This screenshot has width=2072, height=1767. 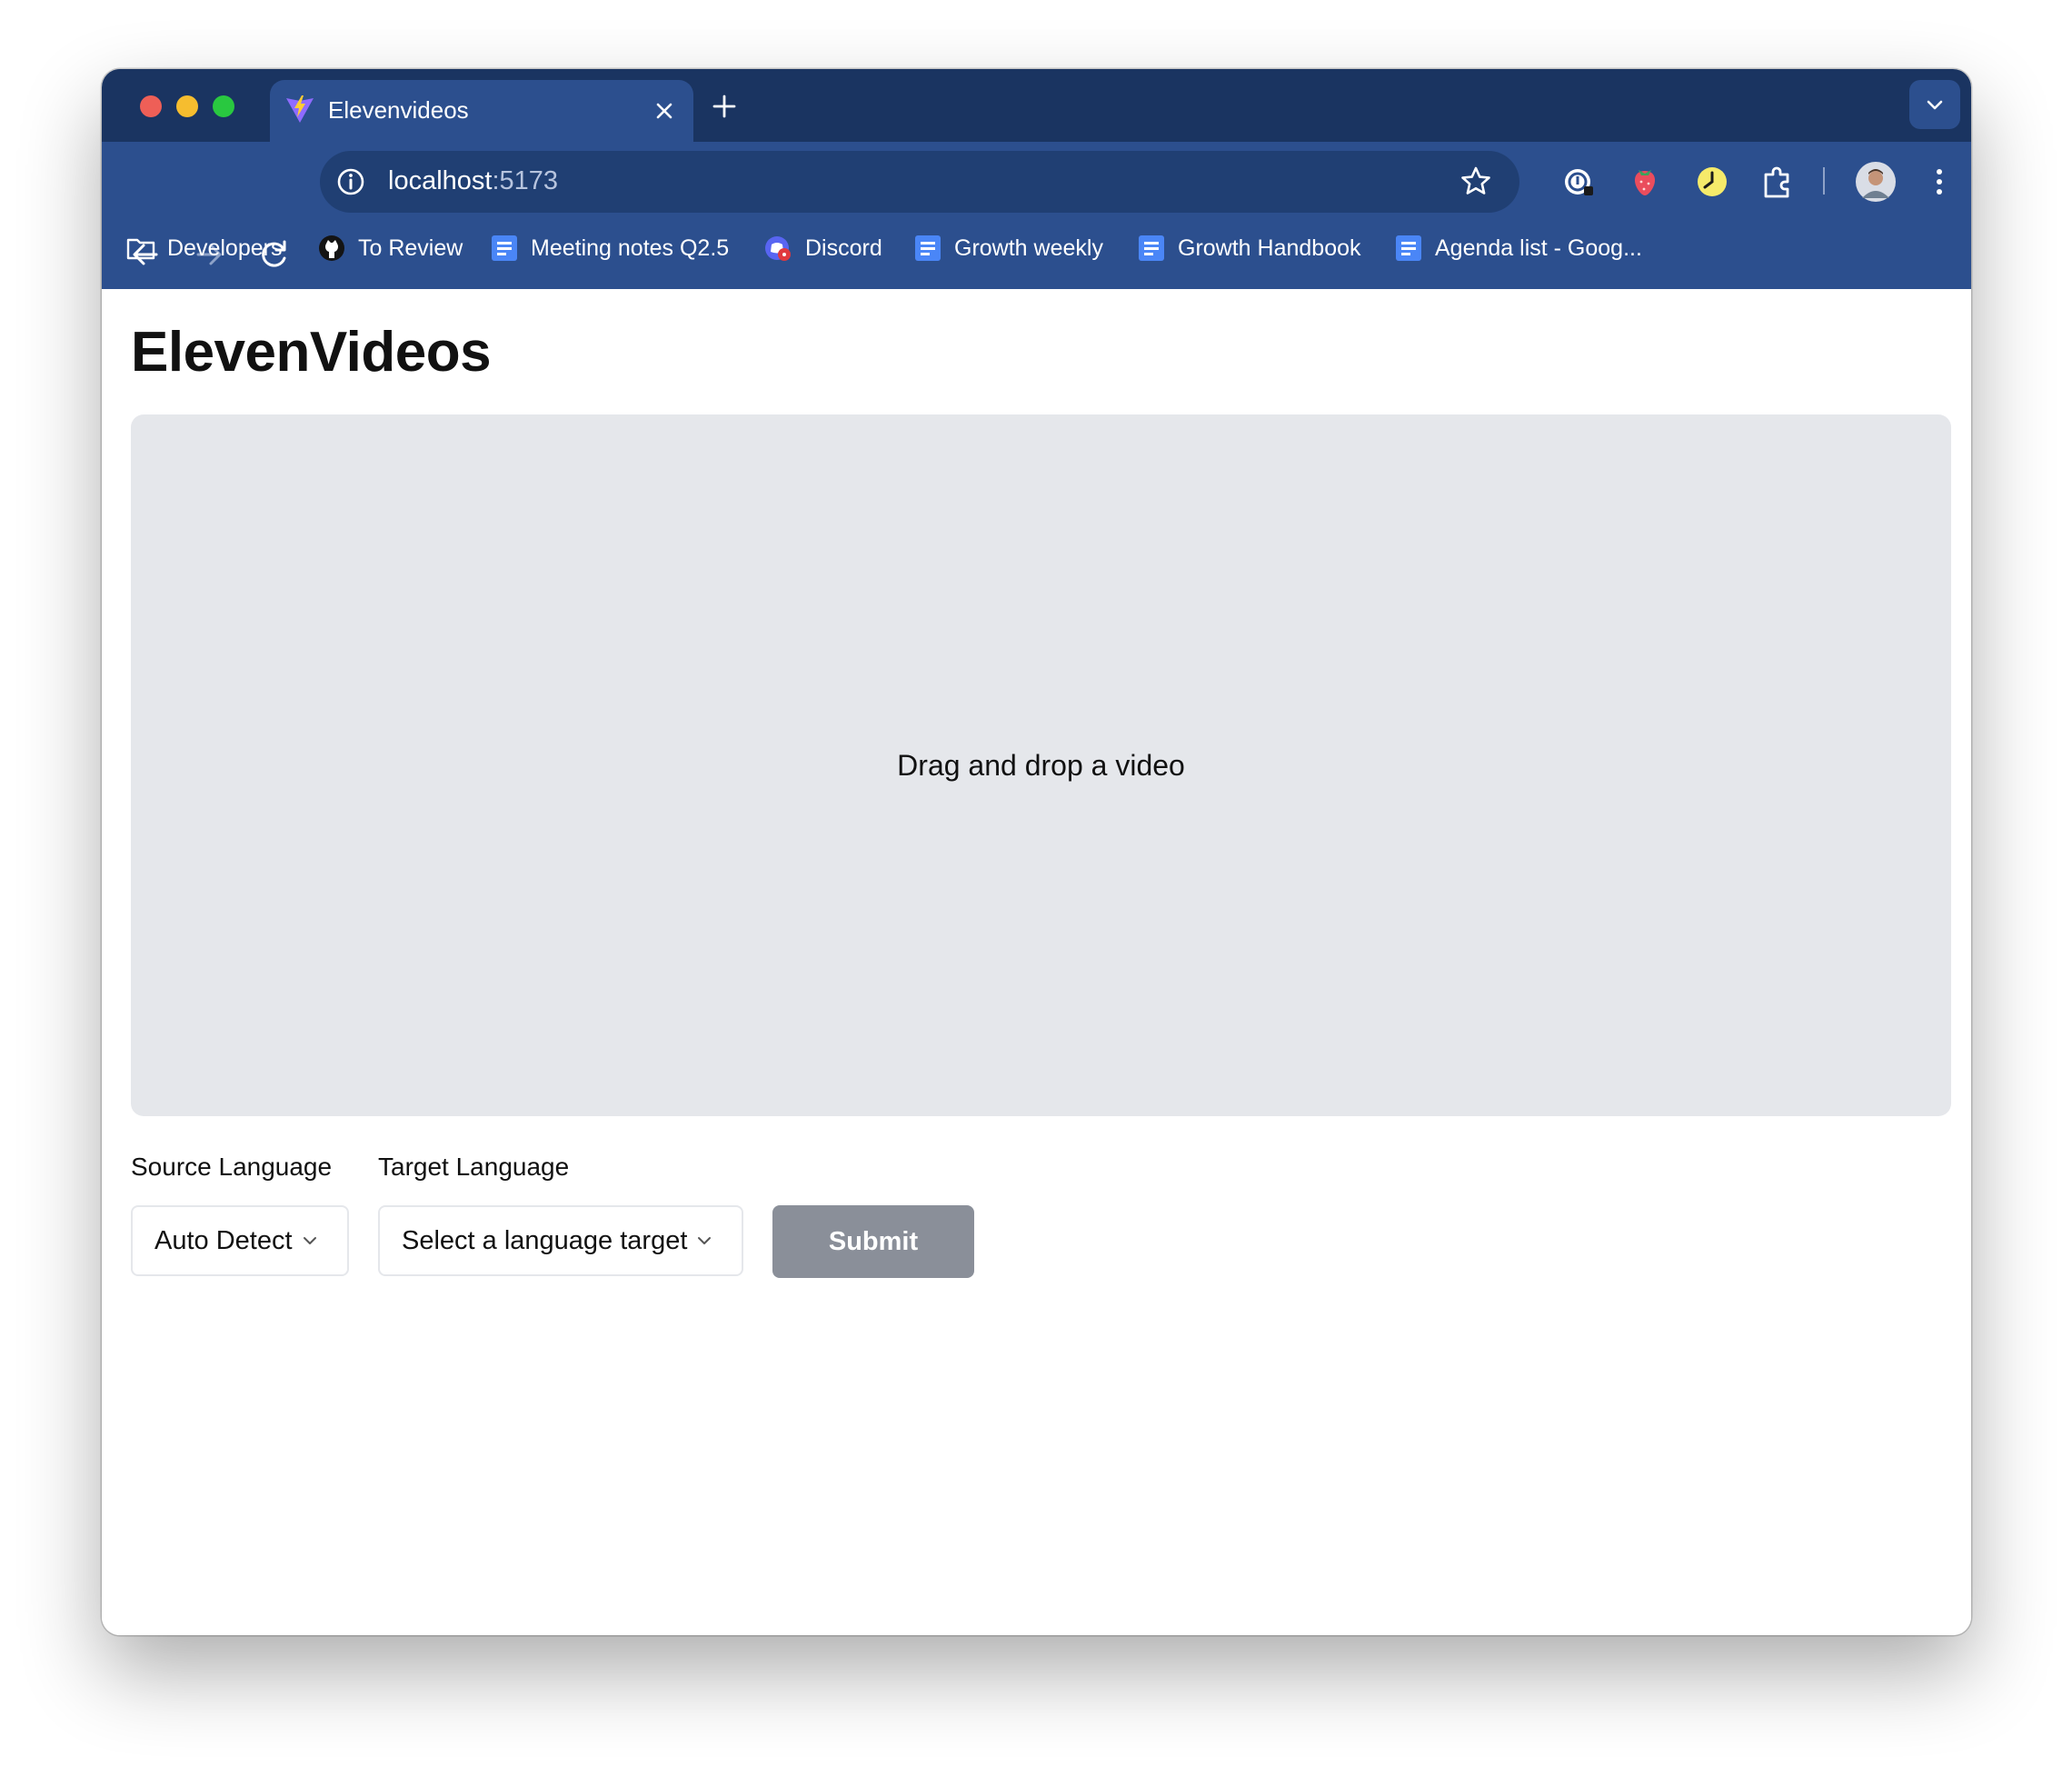 I want to click on url-text: localhost:5173, so click(x=473, y=181).